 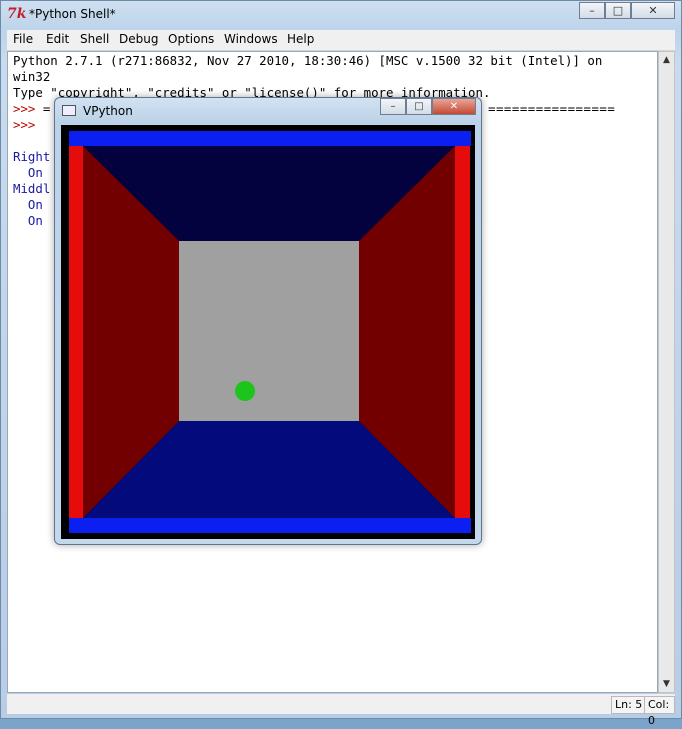 I want to click on minimize-button: –, so click(x=592, y=10).